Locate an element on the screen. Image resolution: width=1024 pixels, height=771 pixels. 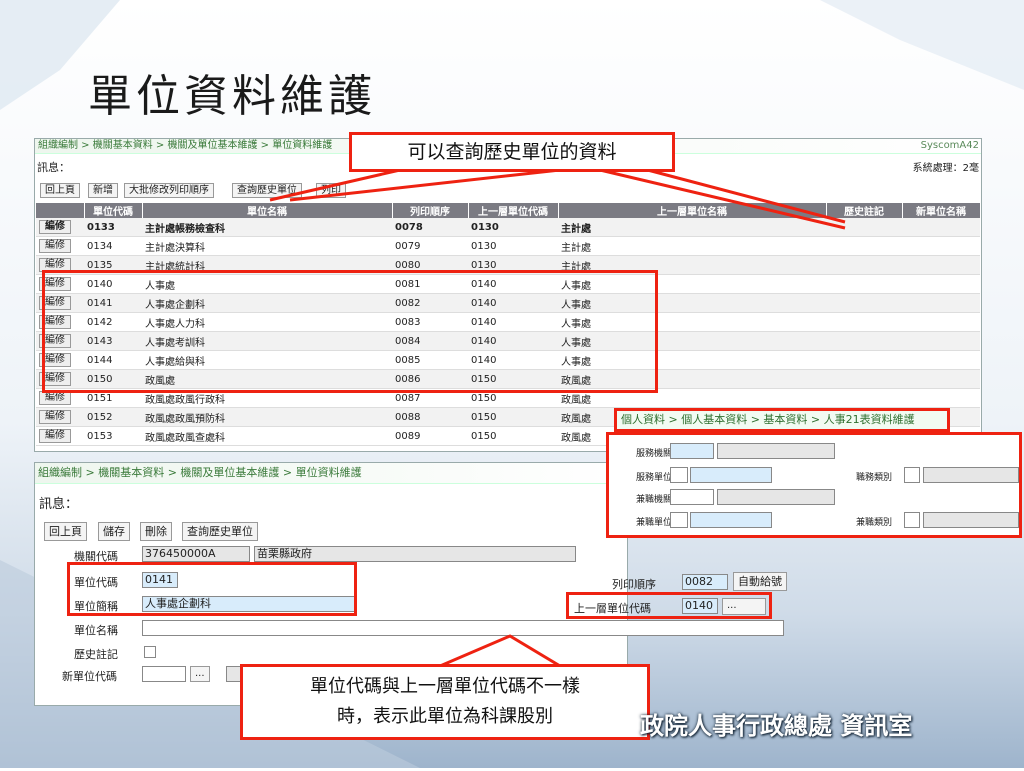
part-time-agency-label: 兼職機關 is located at coordinates (654, 500).